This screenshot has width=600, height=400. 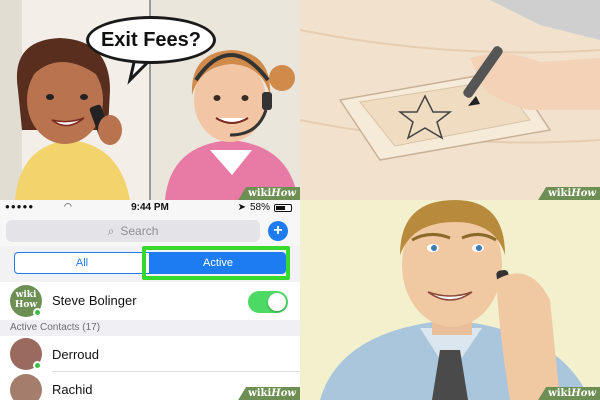 I want to click on self-name: Steve Bolinger, so click(x=94, y=300).